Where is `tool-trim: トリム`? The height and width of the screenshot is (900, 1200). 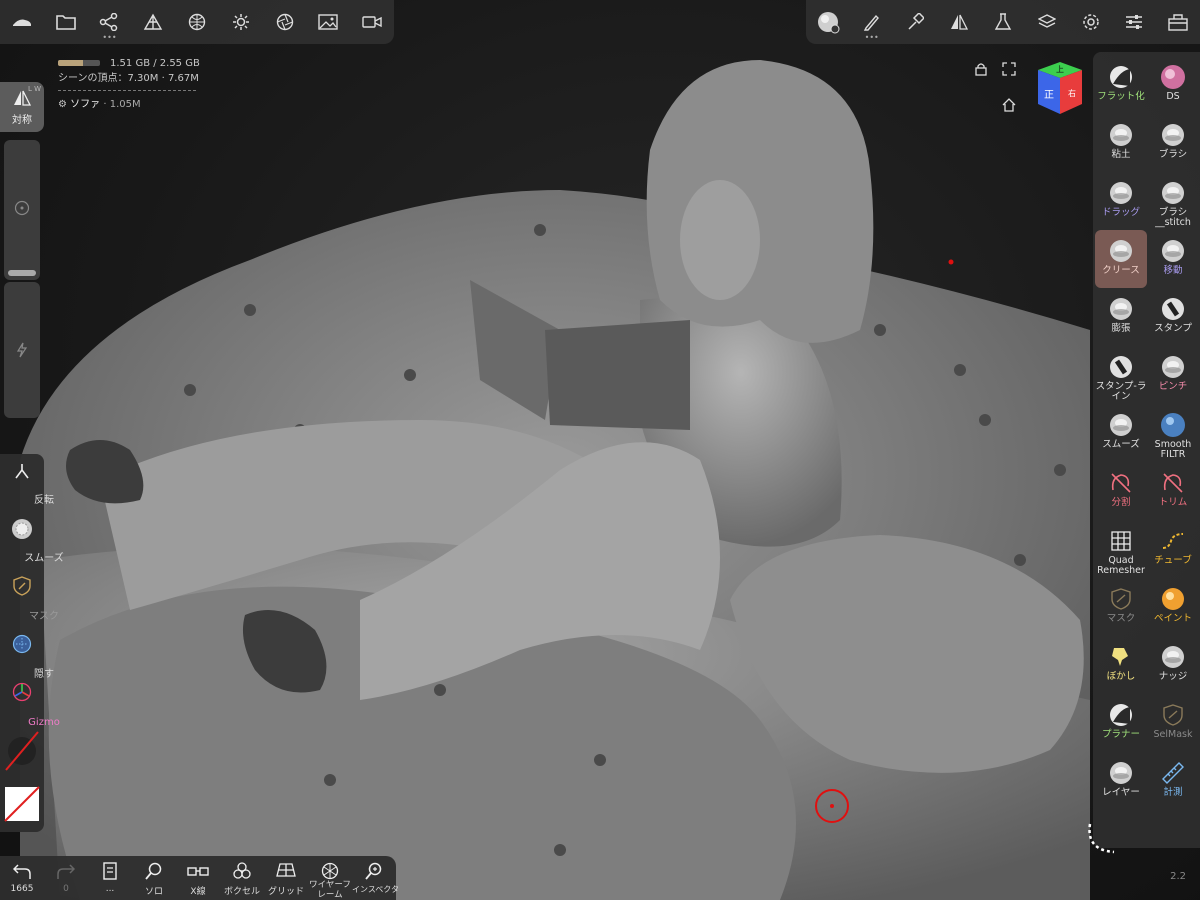
tool-trim: トリム is located at coordinates (1173, 491).